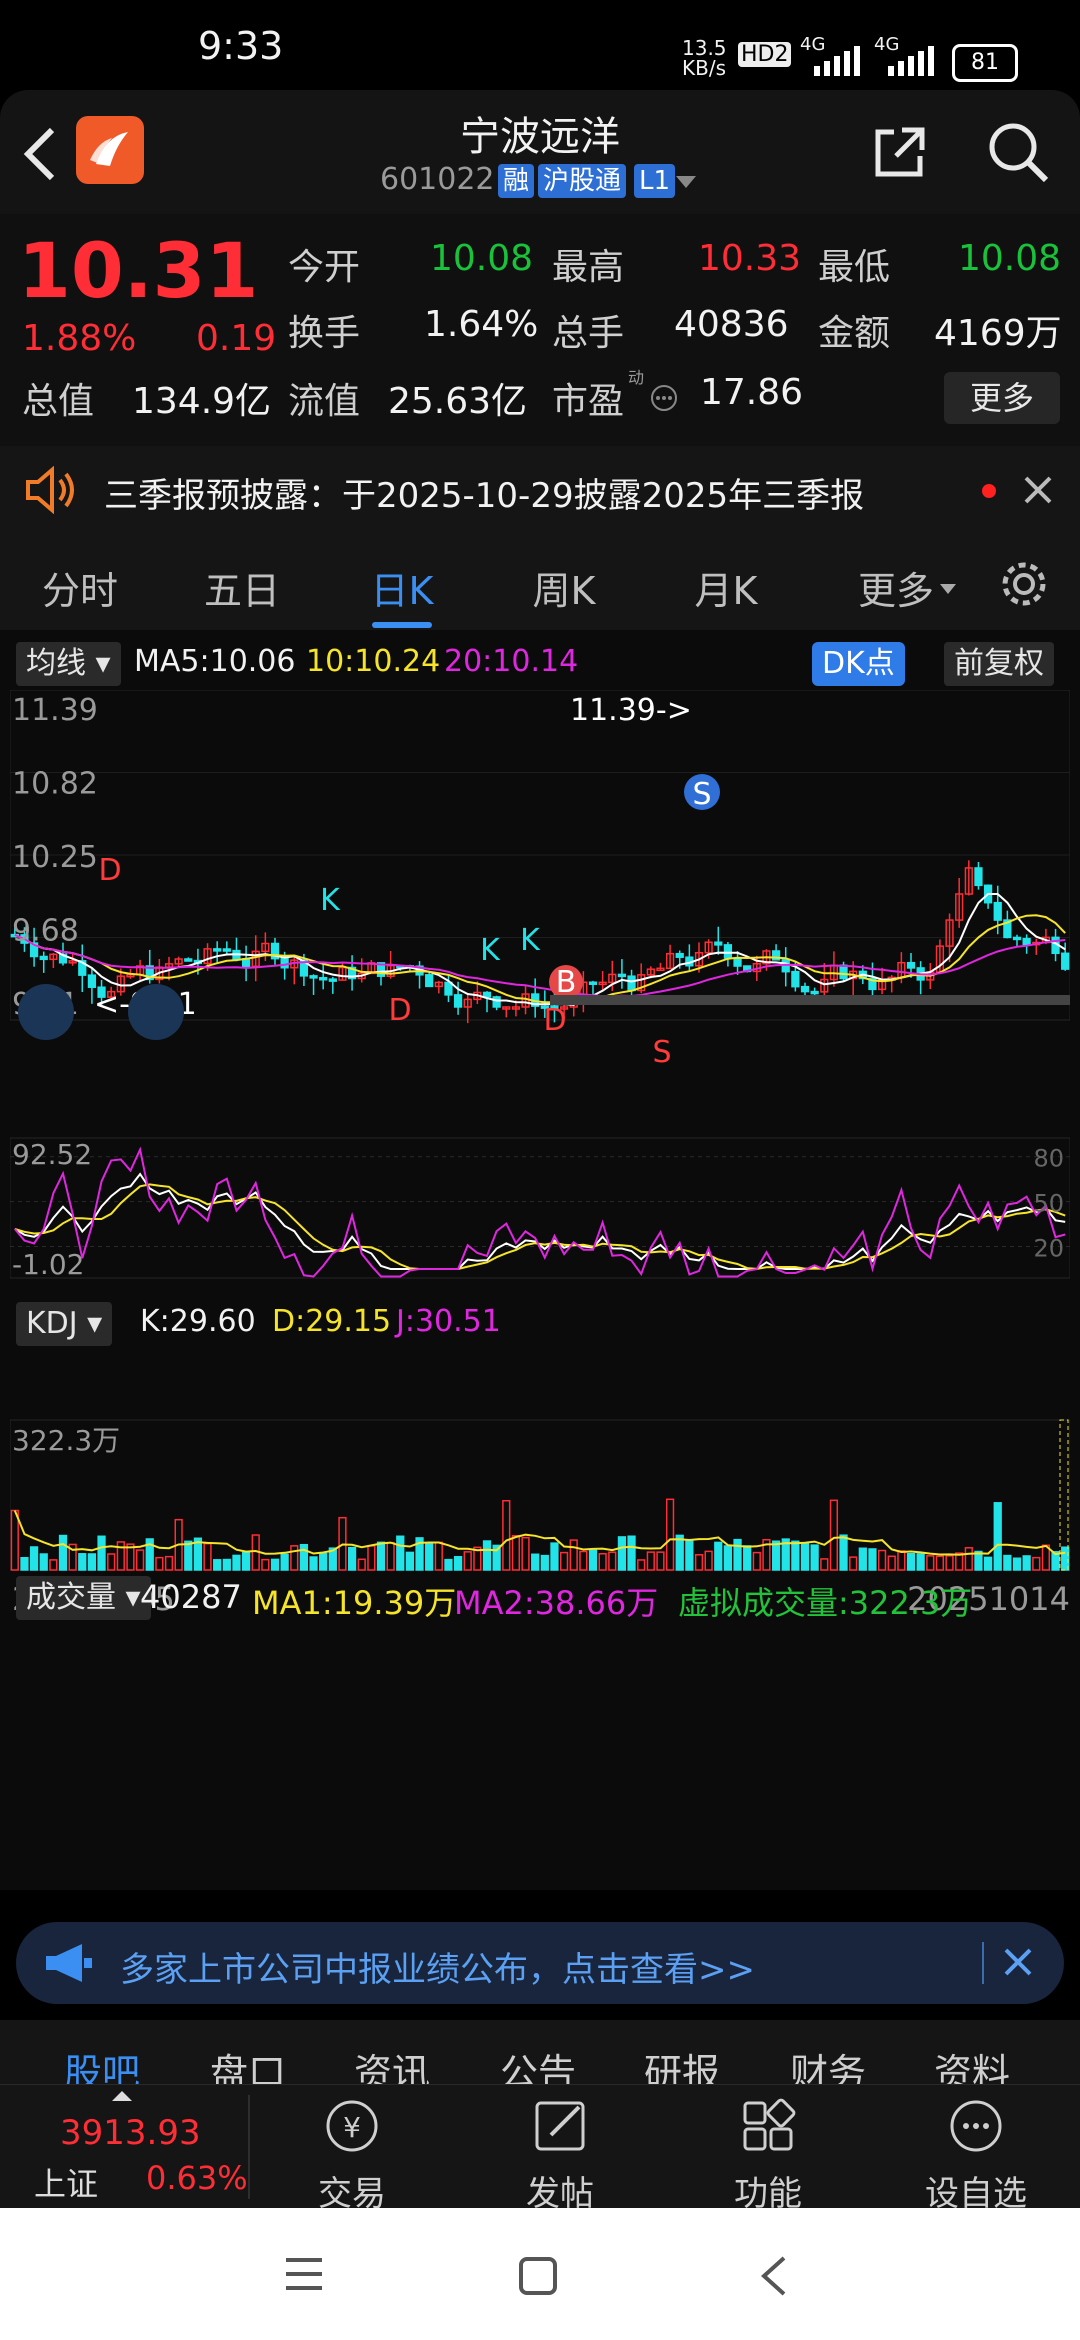 This screenshot has height=2340, width=1080. I want to click on notice-bar: 三季报预披露：于2025-10-29披露2025年三季报, so click(540, 490).